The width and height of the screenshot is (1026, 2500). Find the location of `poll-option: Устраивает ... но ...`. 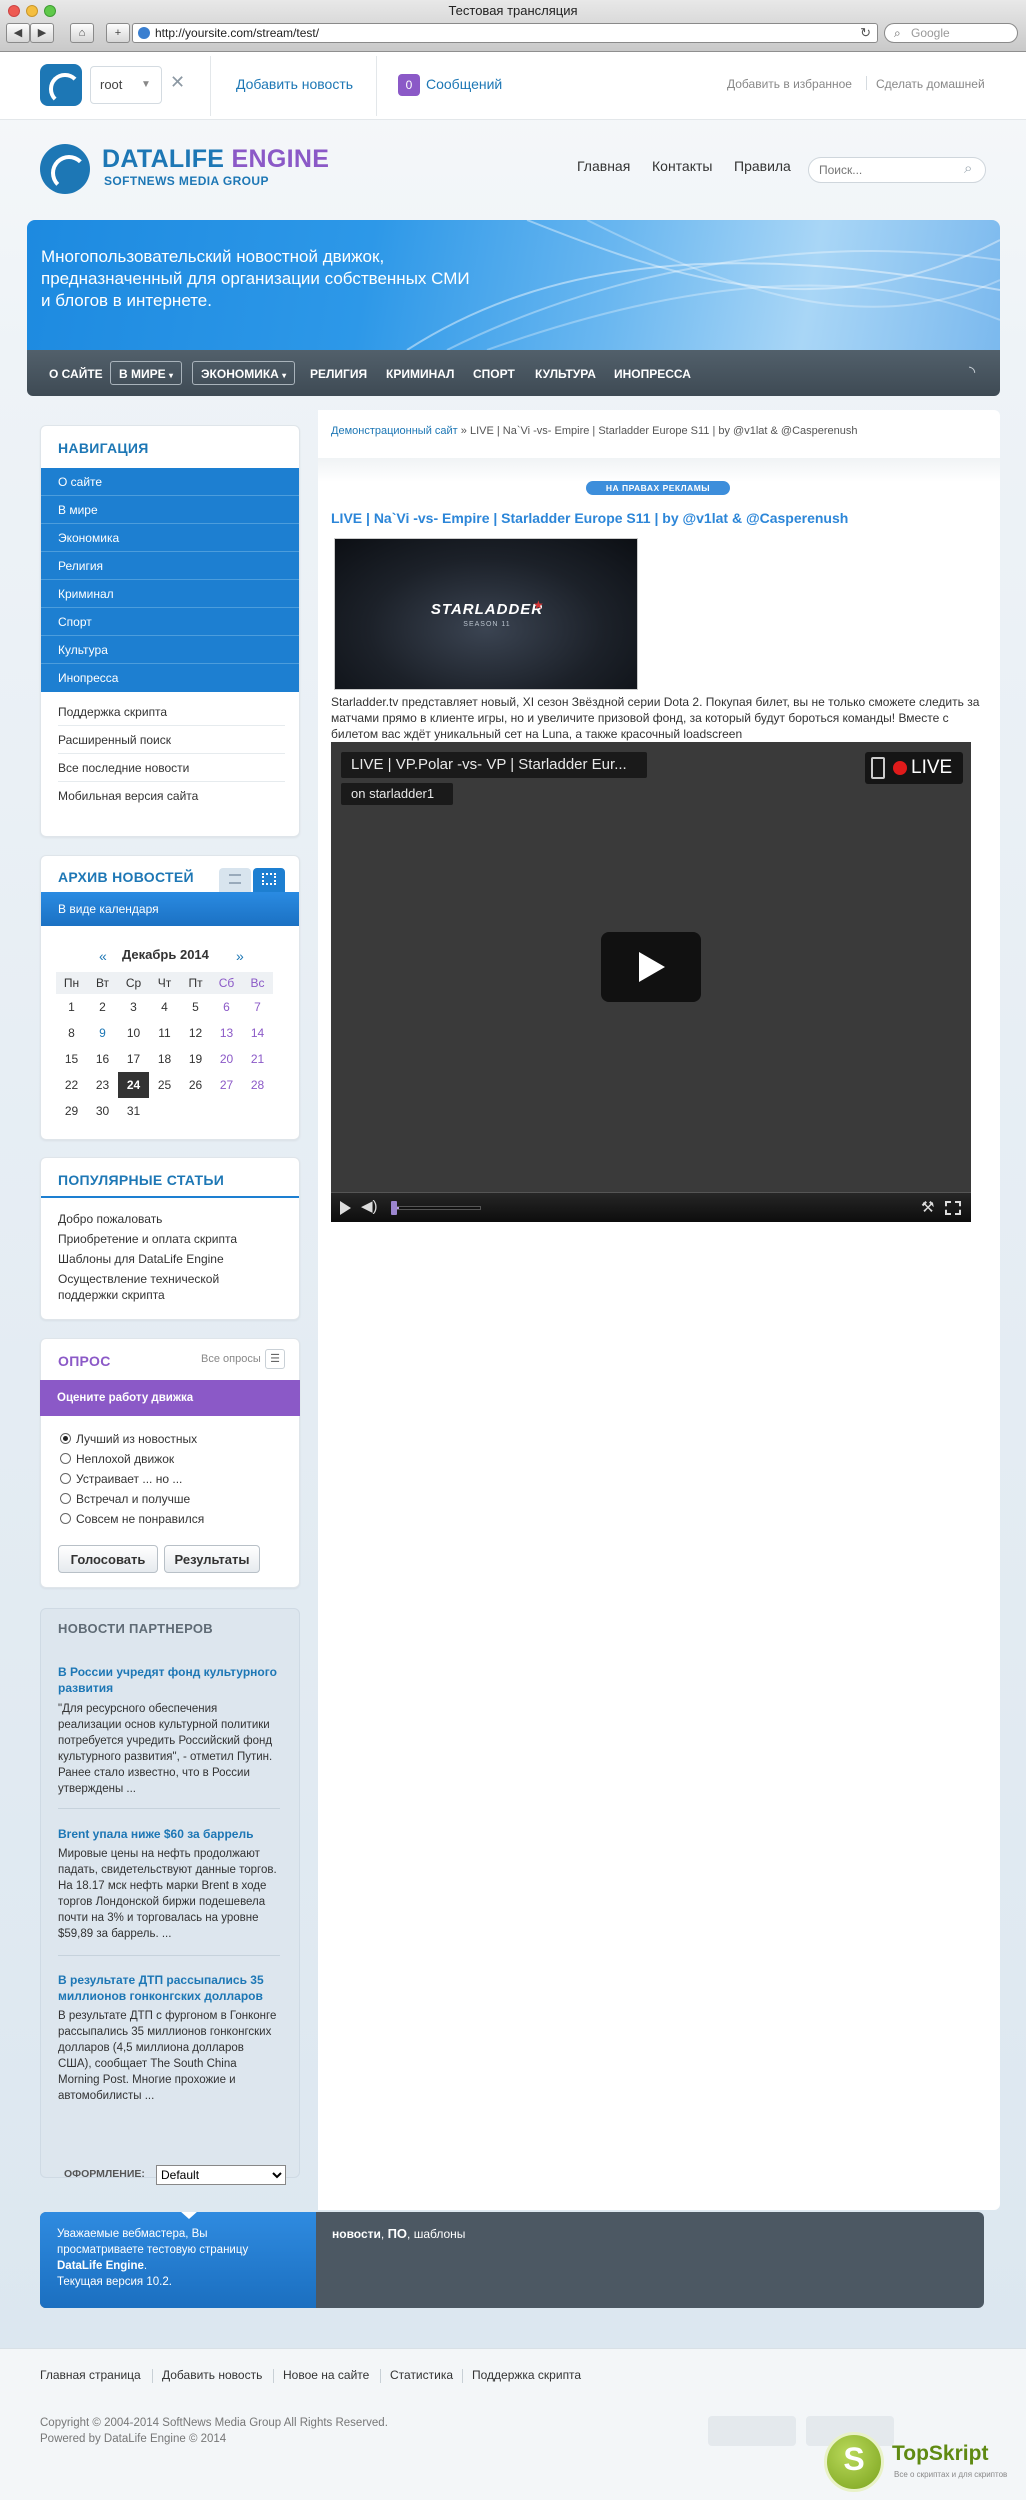

poll-option: Устраивает ... но ... is located at coordinates (121, 1479).